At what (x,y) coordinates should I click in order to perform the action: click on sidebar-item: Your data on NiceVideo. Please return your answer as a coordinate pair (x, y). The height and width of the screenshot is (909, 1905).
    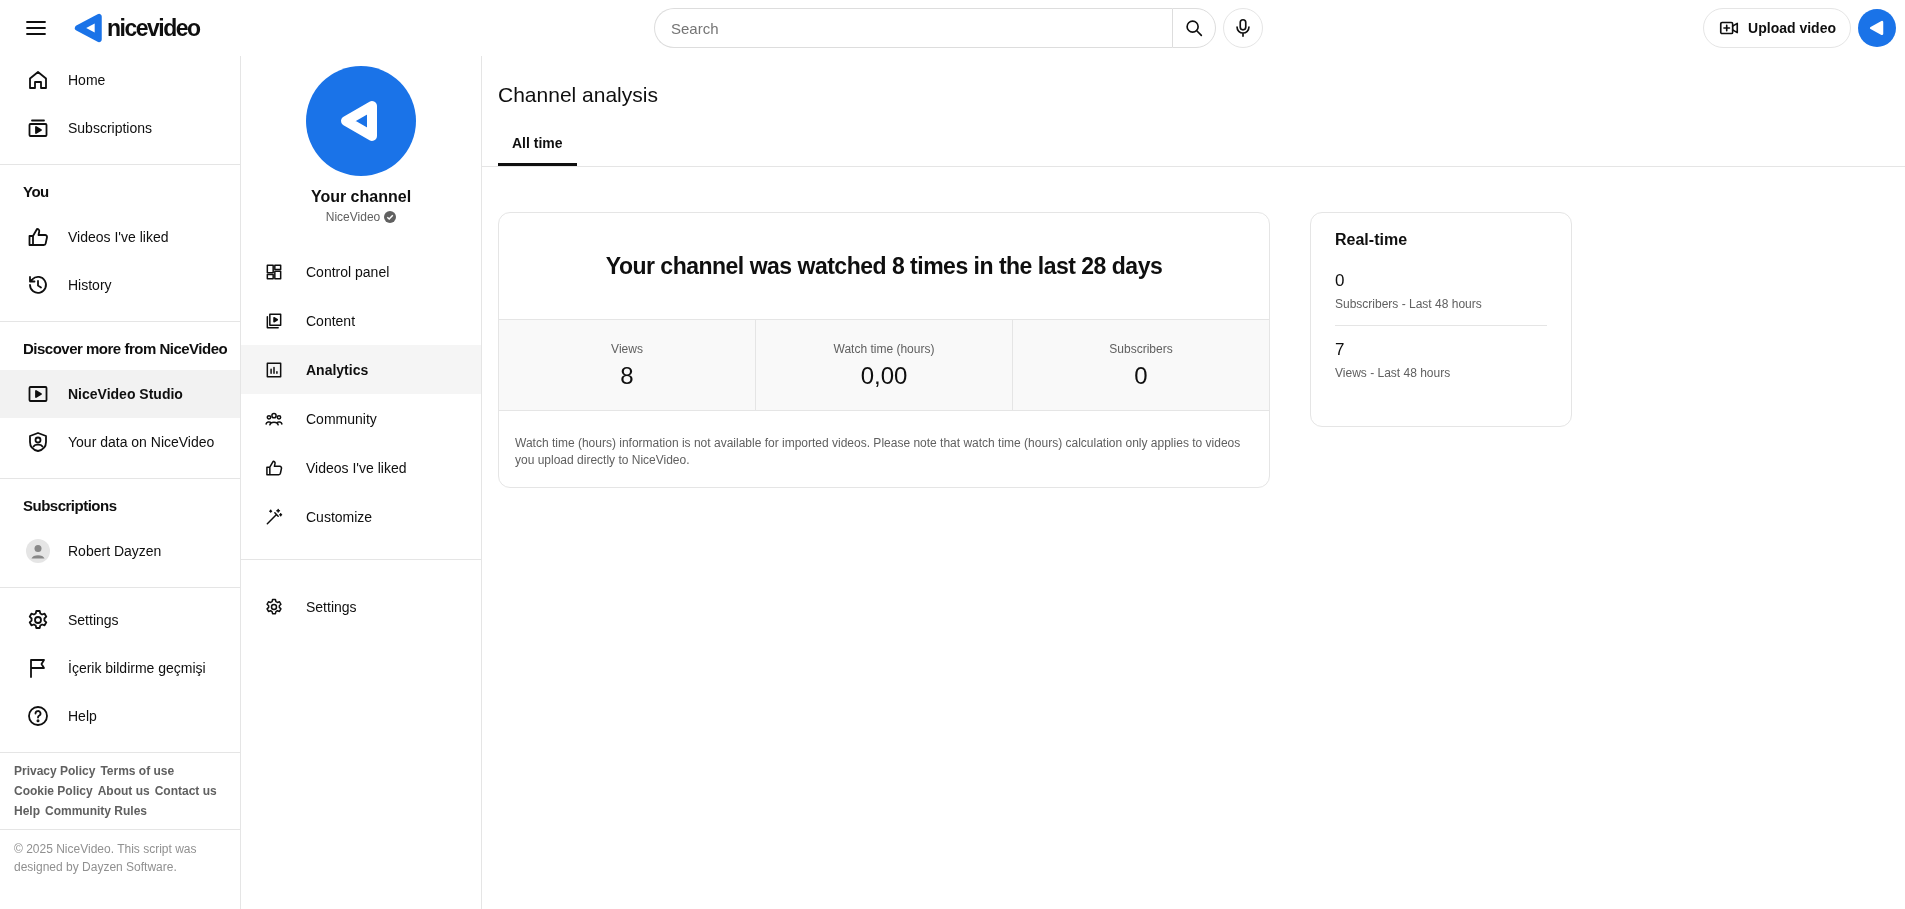
    Looking at the image, I should click on (120, 442).